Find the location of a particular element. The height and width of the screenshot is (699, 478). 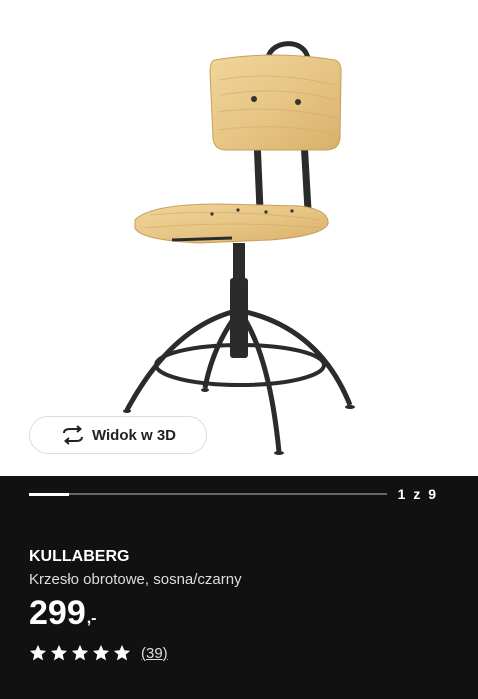

product-rating: (39) is located at coordinates (98, 653).